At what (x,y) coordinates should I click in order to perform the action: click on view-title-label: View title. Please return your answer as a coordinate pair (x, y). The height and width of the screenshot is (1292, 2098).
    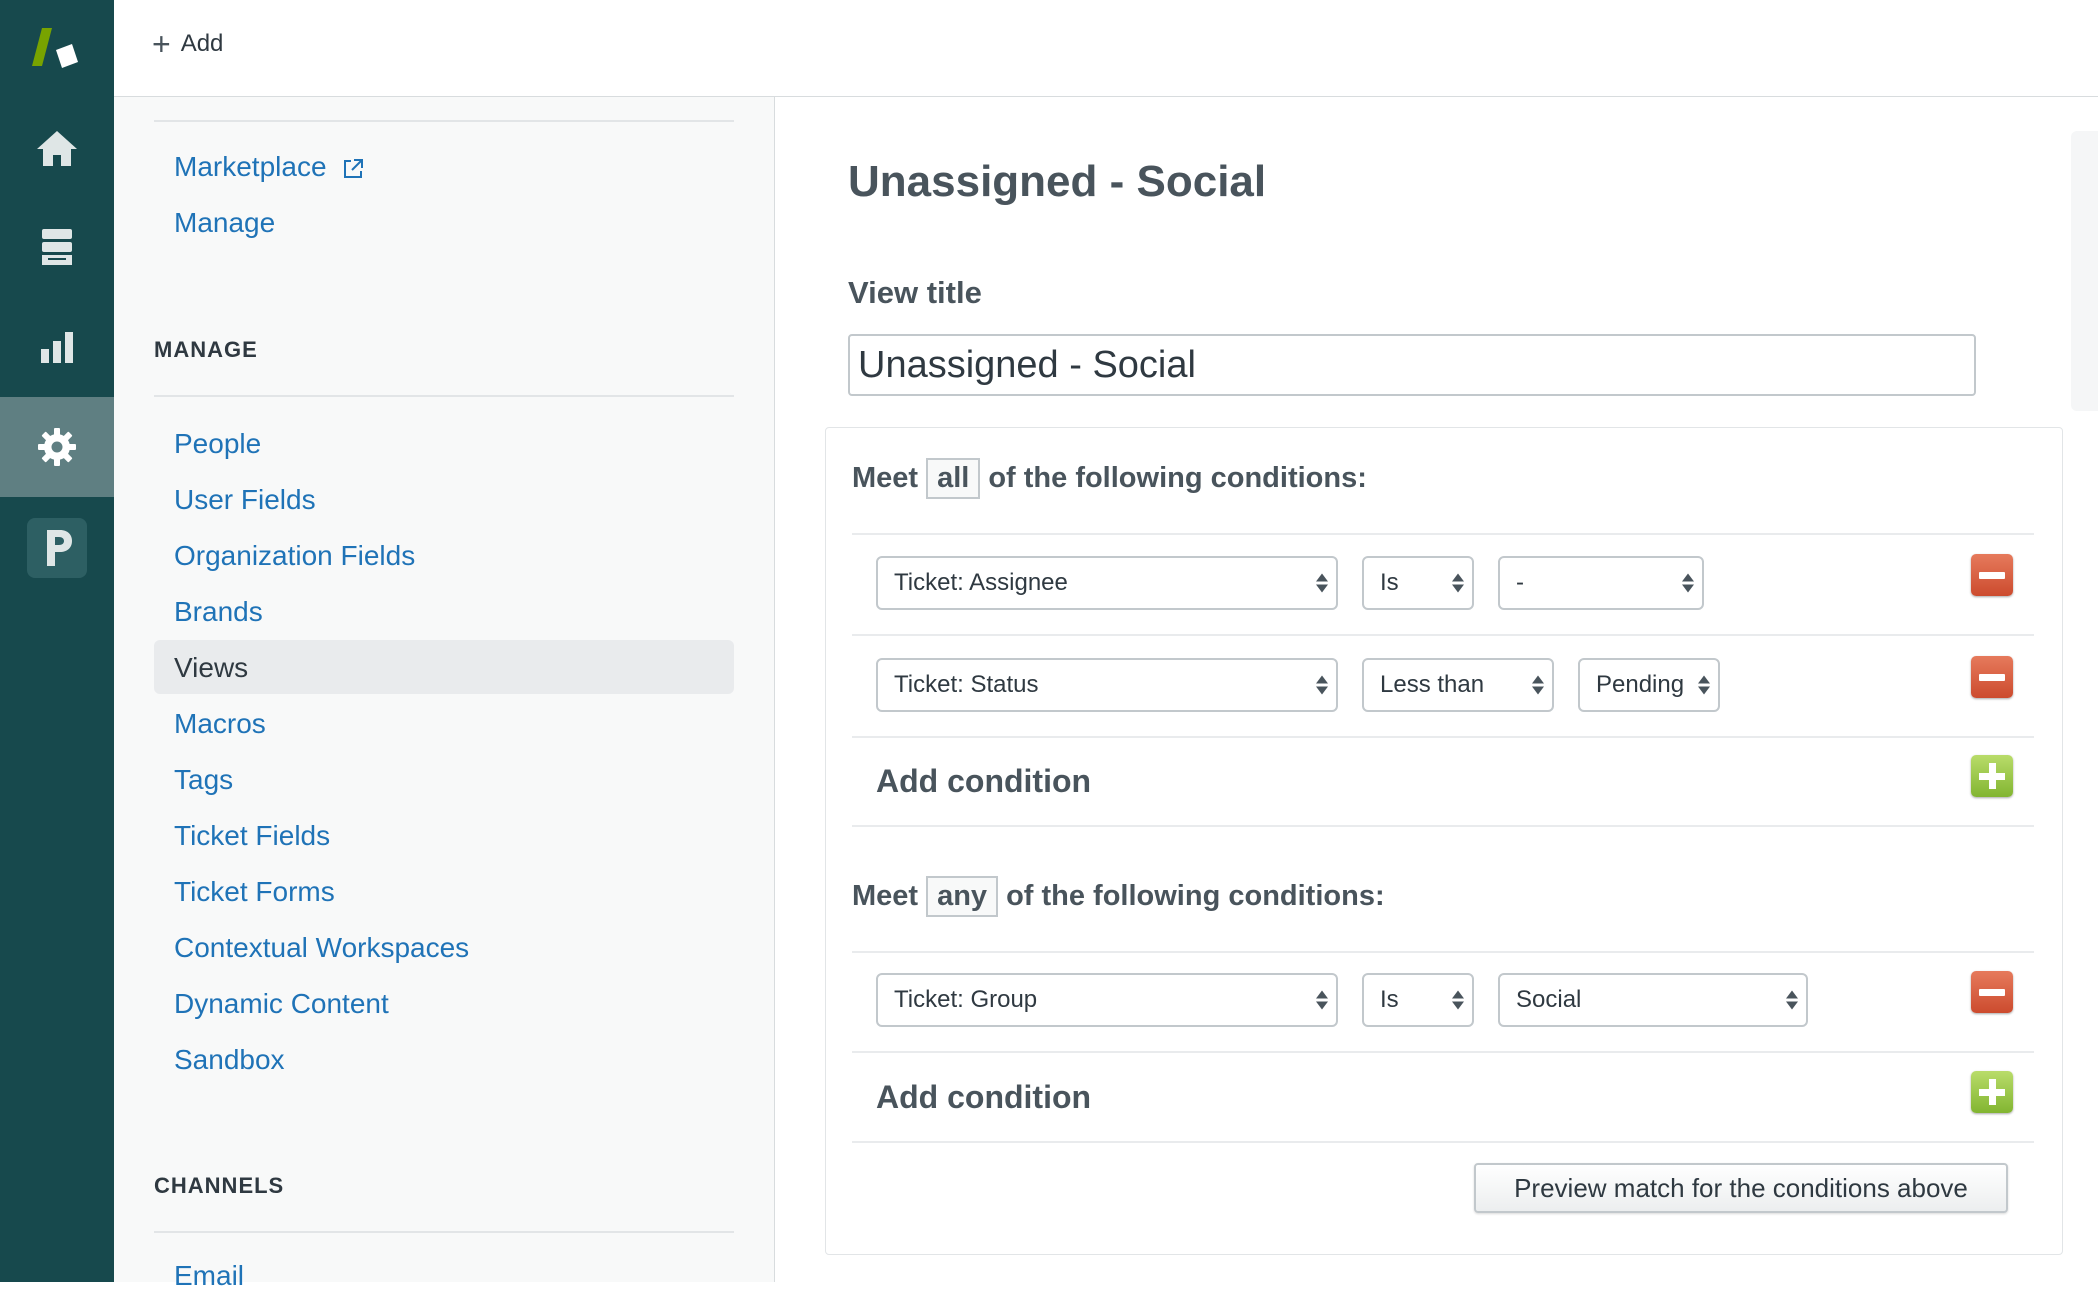
    Looking at the image, I should click on (915, 292).